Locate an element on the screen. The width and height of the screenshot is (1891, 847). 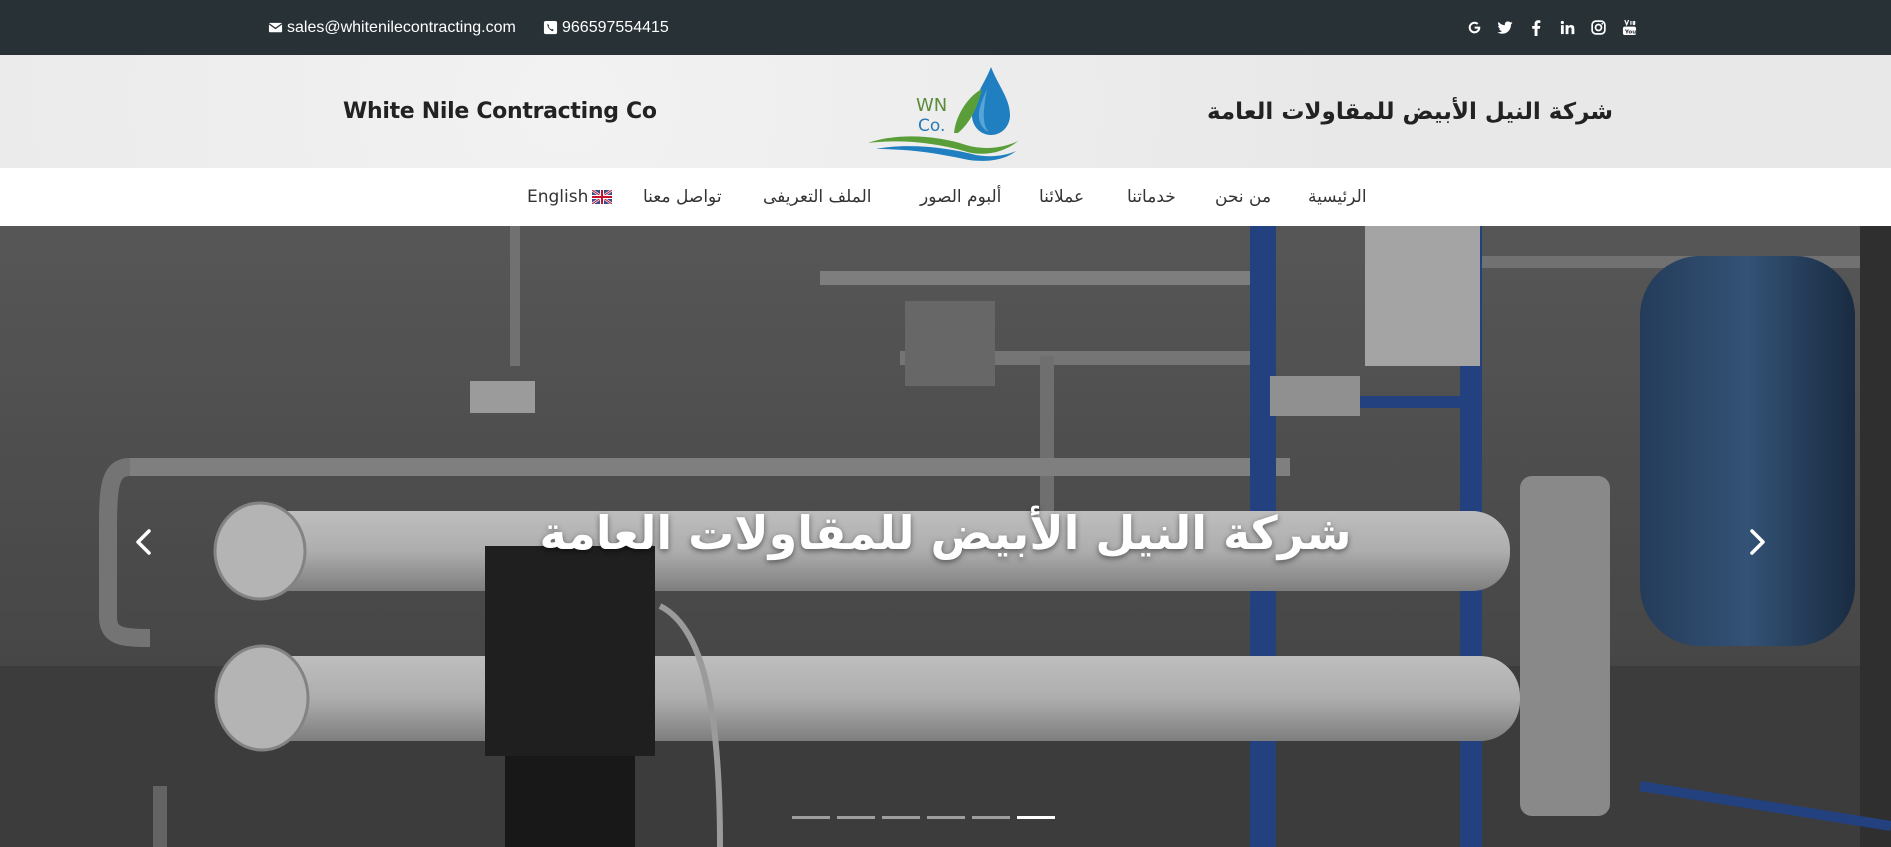
svg-text: WN is located at coordinates (931, 105).